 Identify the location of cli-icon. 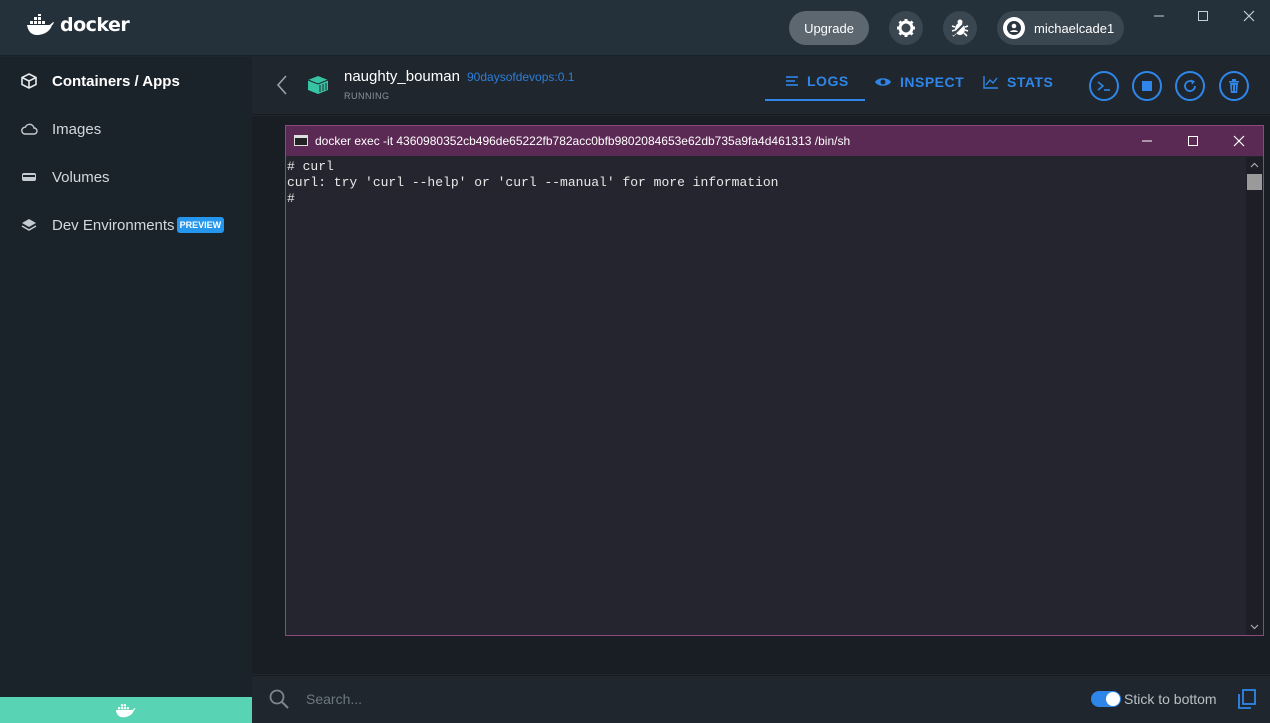
(1103, 86).